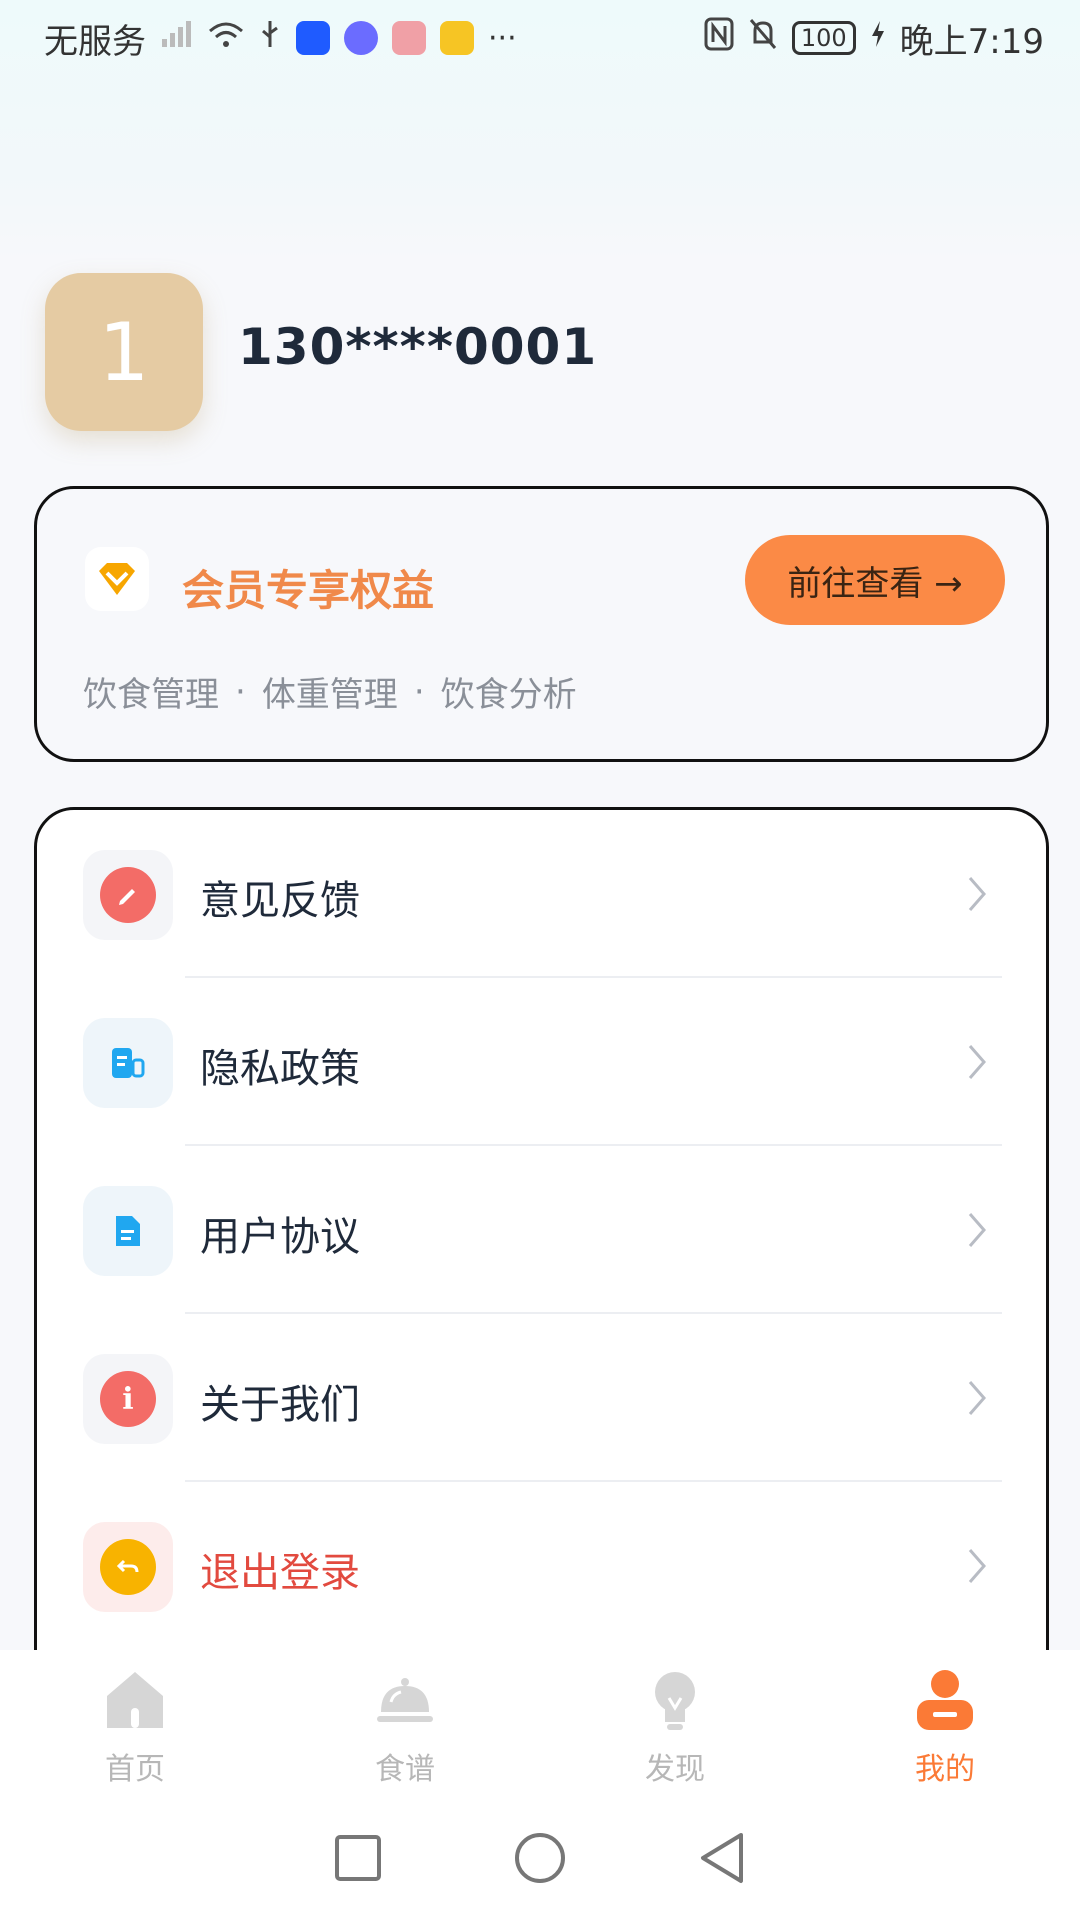 The width and height of the screenshot is (1080, 1920). What do you see at coordinates (95, 41) in the screenshot?
I see `carrier-text: 无服务` at bounding box center [95, 41].